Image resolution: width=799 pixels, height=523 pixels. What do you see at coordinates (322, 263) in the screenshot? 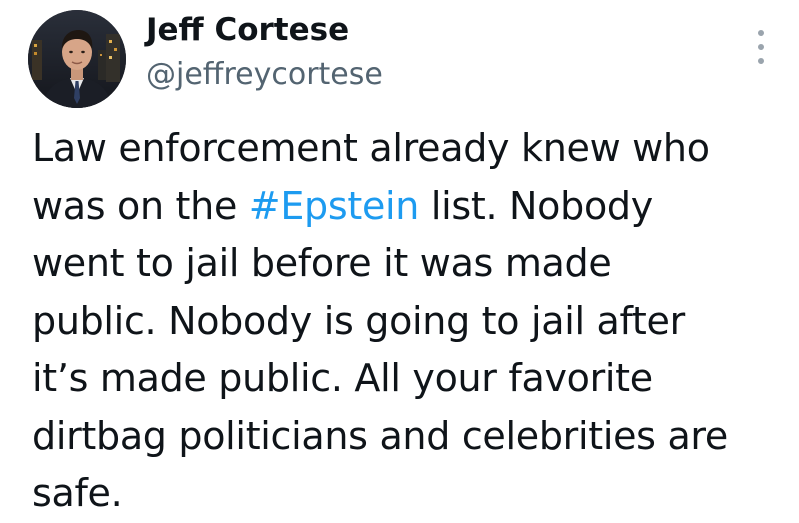
I see `text-segment: went to jail before it was made` at bounding box center [322, 263].